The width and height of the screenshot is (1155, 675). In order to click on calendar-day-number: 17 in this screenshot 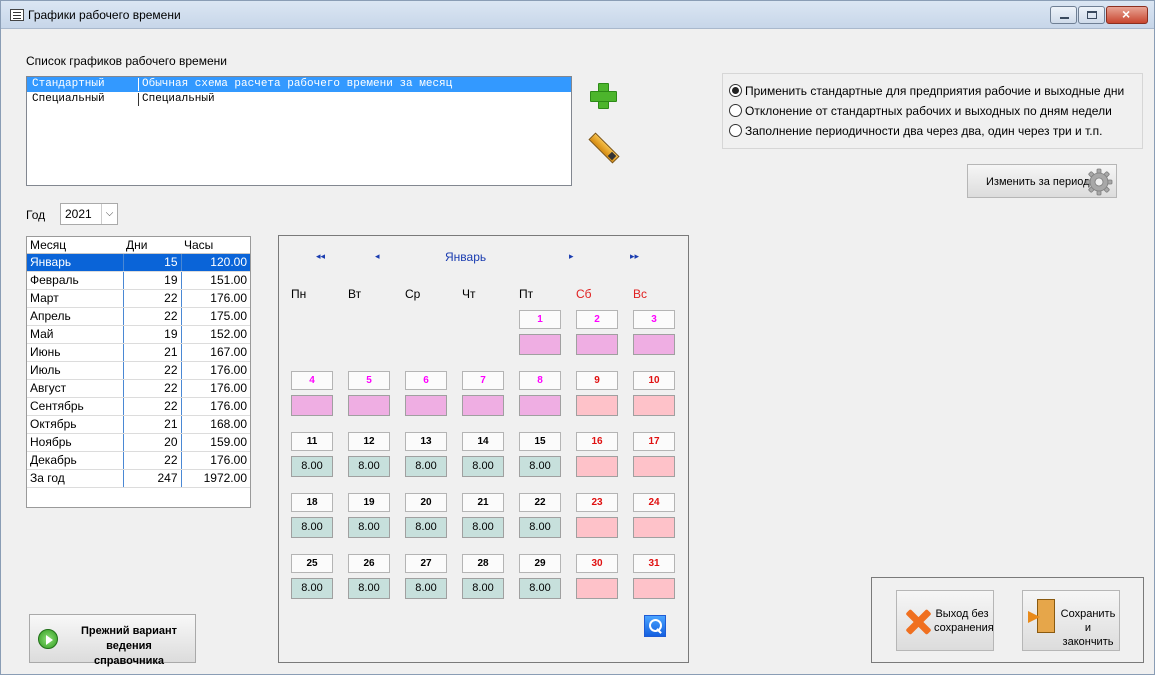, I will do `click(654, 441)`.